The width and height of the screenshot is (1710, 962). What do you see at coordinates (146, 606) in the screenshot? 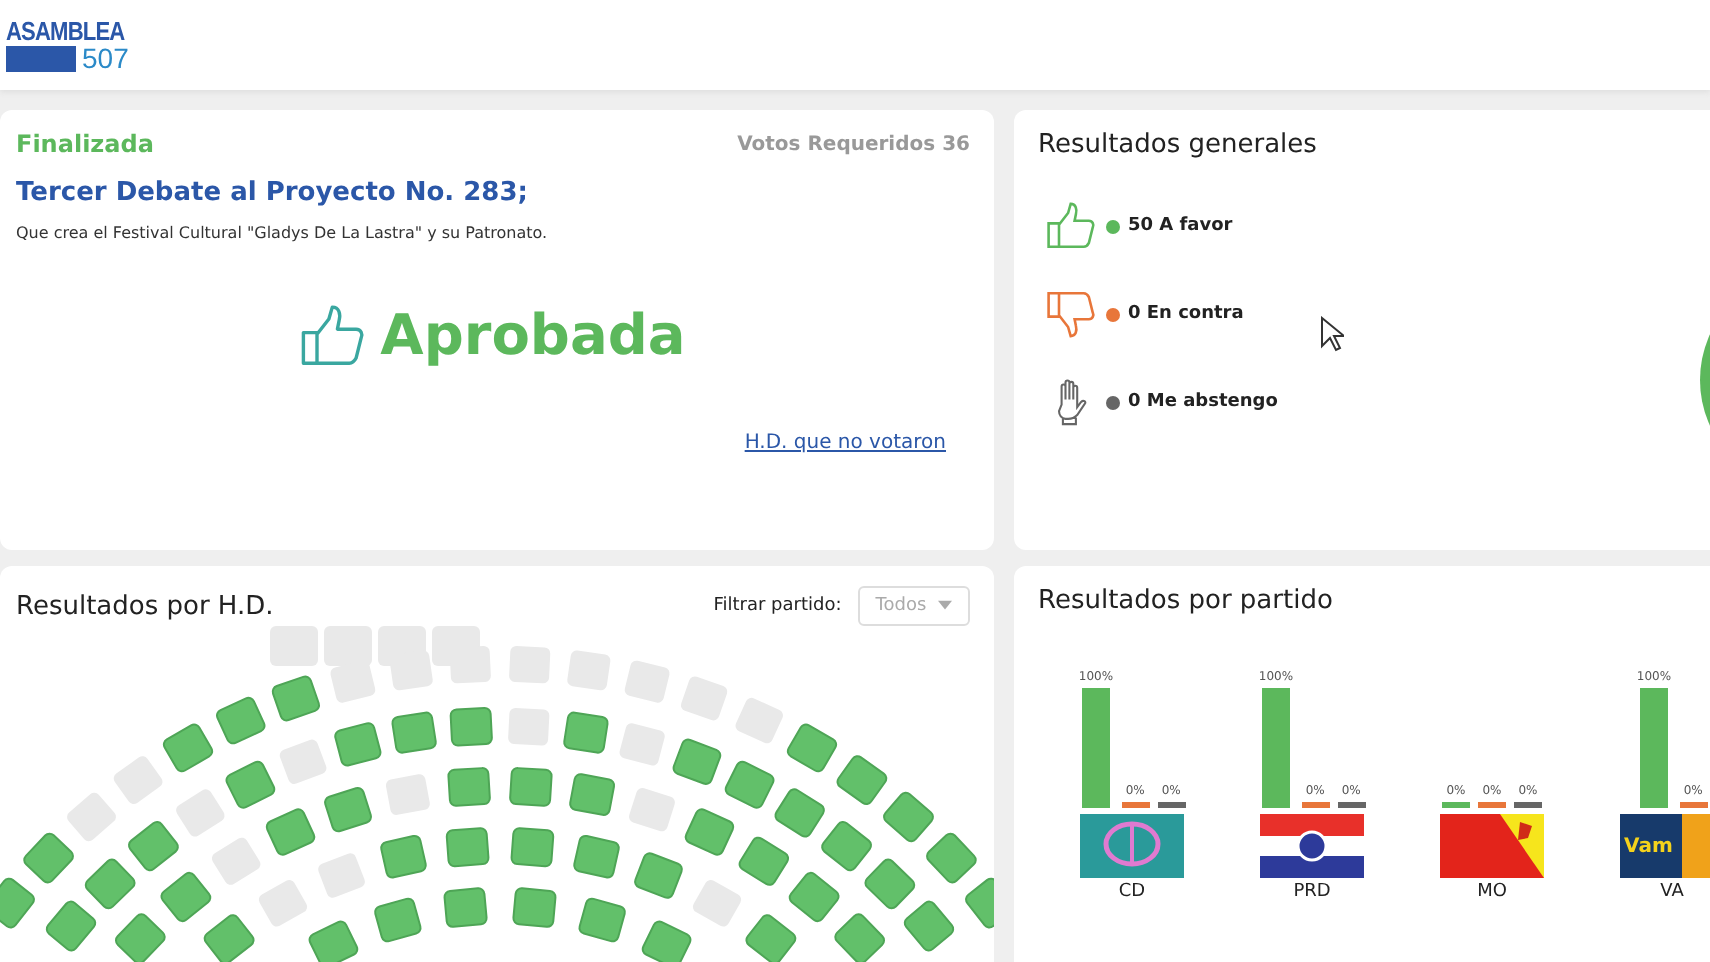
I see `card-title: Resultados por H.D.` at bounding box center [146, 606].